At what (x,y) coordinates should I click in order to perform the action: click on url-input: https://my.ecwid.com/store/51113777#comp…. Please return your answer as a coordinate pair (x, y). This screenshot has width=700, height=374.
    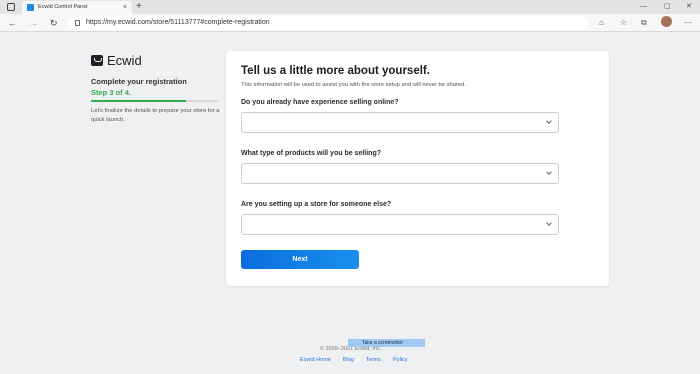
    Looking at the image, I should click on (328, 23).